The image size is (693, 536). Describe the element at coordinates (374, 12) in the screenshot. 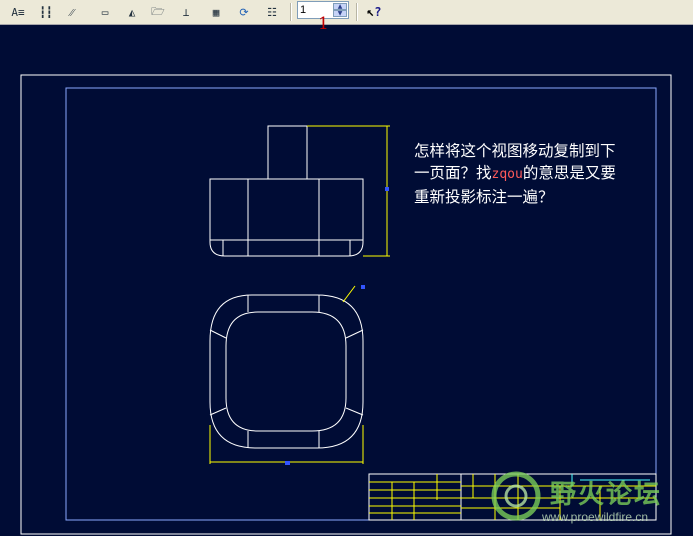

I see `context-help-icon: ↖?` at that location.